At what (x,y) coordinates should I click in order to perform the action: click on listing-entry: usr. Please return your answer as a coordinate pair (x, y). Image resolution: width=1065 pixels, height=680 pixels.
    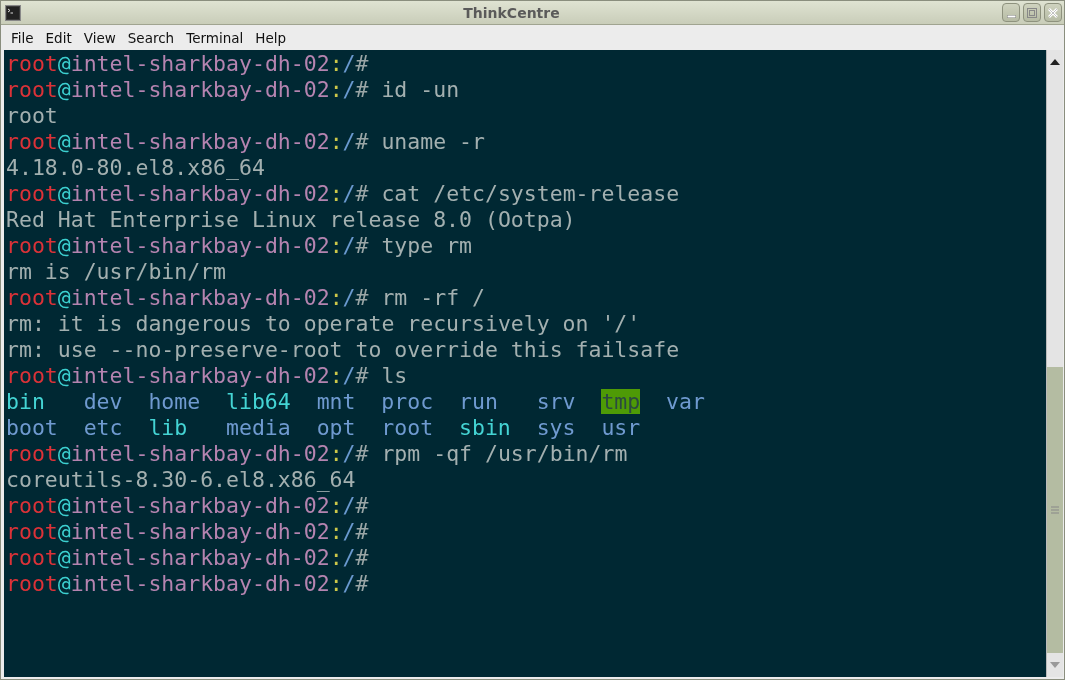
    Looking at the image, I should click on (621, 427).